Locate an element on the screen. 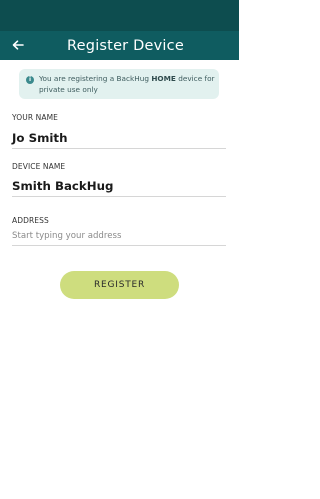 Image resolution: width=320 pixels, height=499 pixels. app-bar: Register Device is located at coordinates (119, 45).